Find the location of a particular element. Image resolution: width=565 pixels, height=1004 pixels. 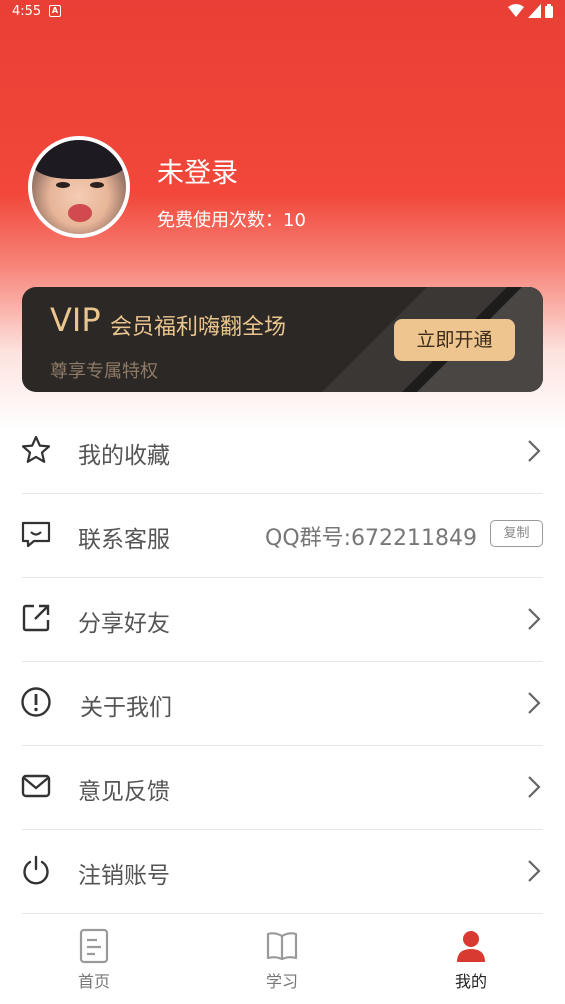

menu-item-share: 分享好友 is located at coordinates (282, 620).